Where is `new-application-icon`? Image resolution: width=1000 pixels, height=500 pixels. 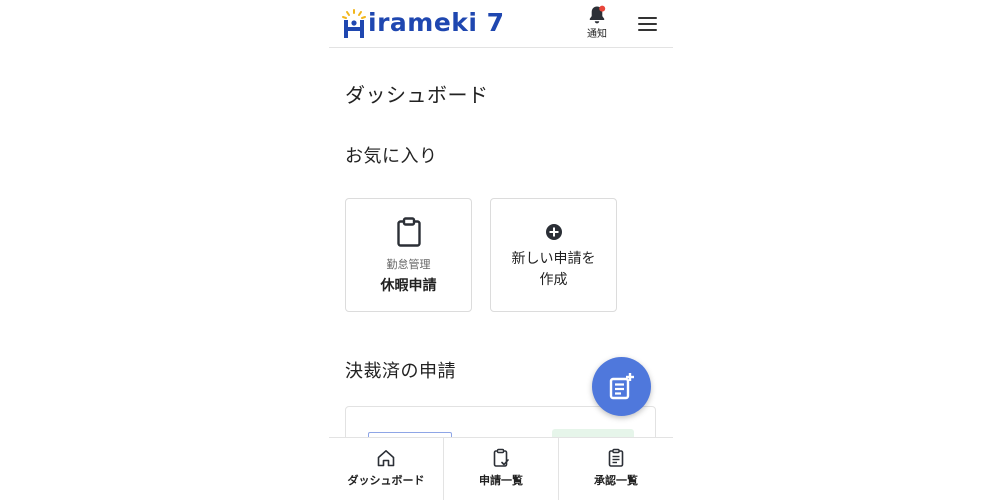 new-application-icon is located at coordinates (621, 386).